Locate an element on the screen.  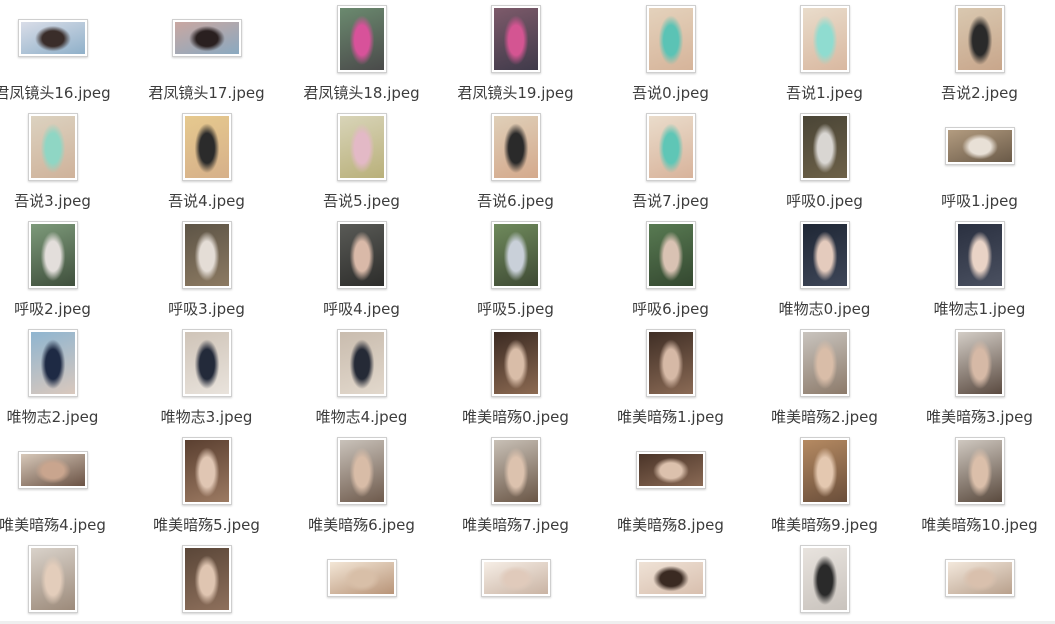
file-name: 唯美暗殇10.jpeg is located at coordinates (979, 525).